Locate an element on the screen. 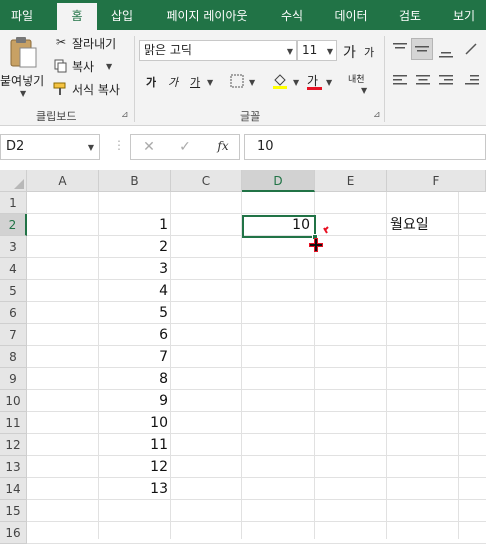 The image size is (486, 544). column-header-f: F is located at coordinates (436, 181).